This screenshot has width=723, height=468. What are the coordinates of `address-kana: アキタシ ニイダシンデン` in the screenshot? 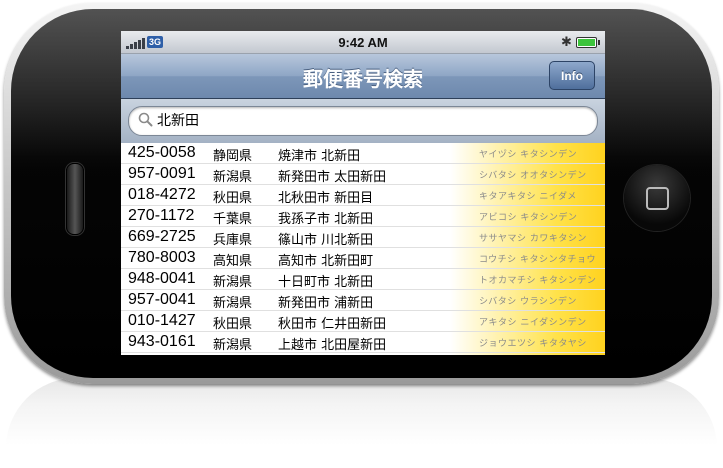 It's located at (533, 323).